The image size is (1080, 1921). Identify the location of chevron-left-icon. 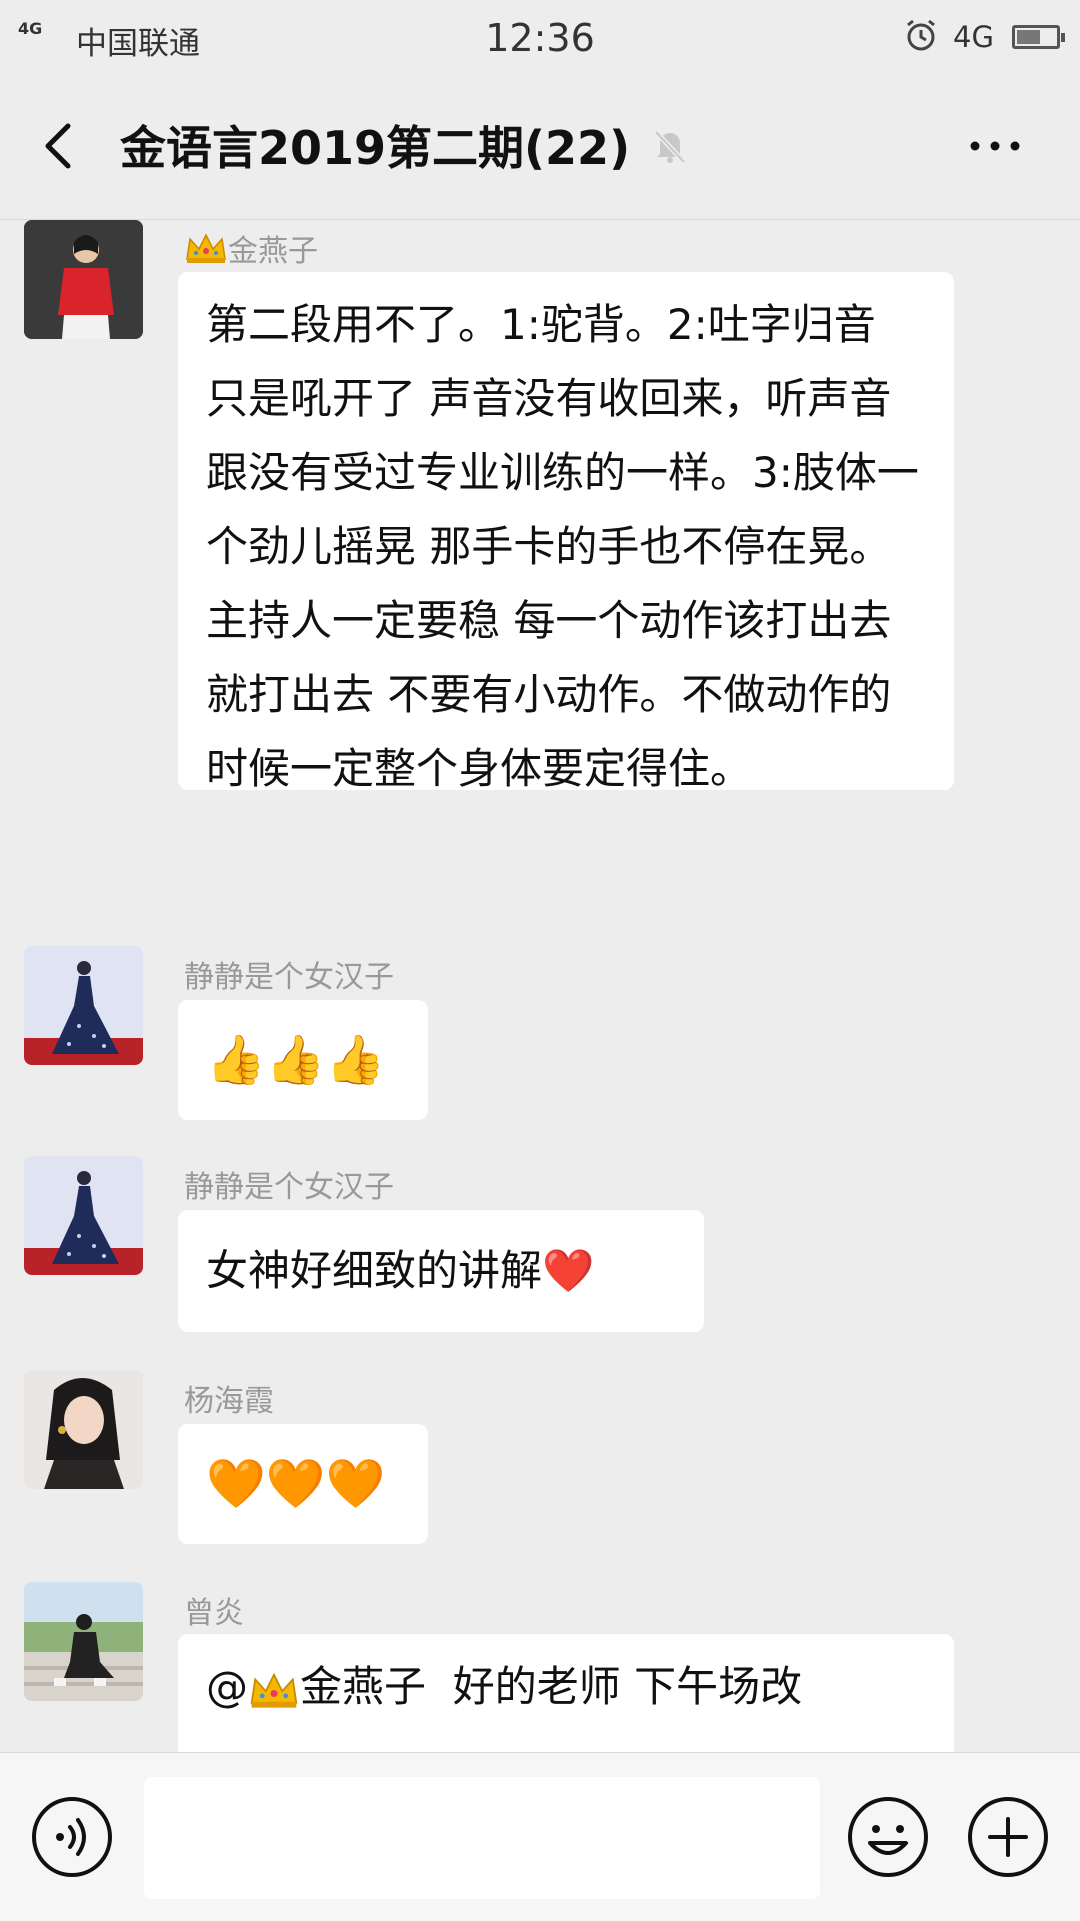
(60, 146).